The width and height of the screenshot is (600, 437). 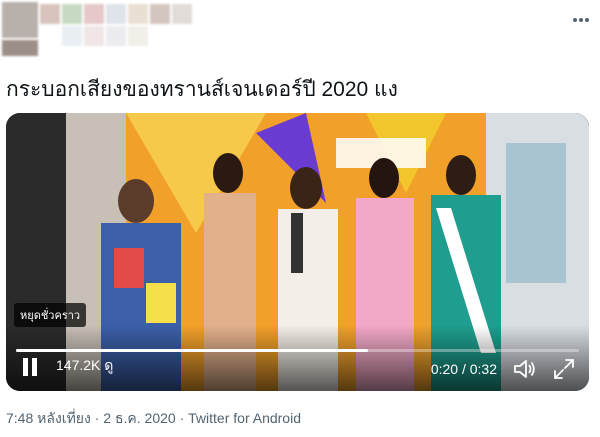 I want to click on video-time: 0:20 / 0:32, so click(x=463, y=369).